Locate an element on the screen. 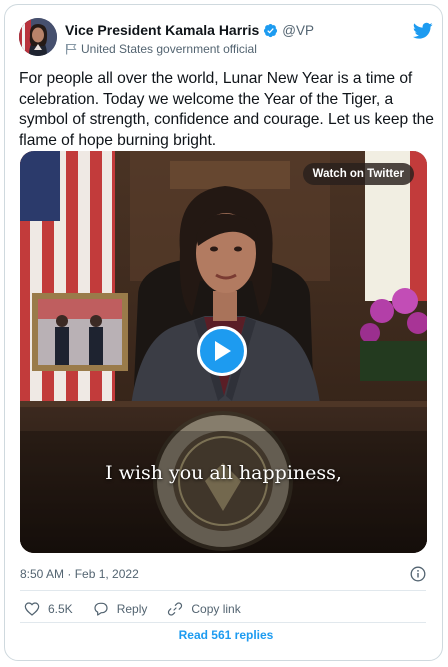 This screenshot has height=667, width=448. heart-icon is located at coordinates (32, 609).